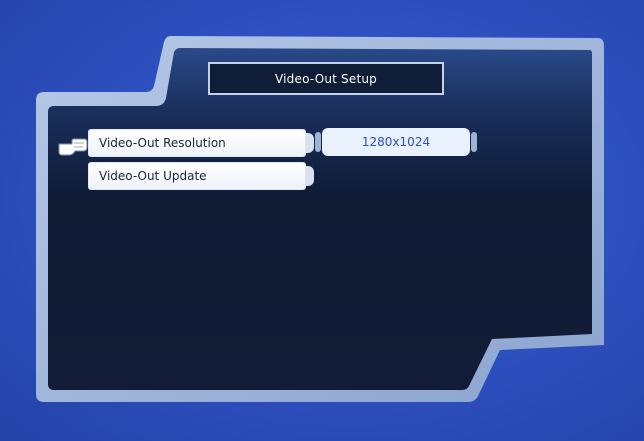  Describe the element at coordinates (326, 78) in the screenshot. I see `screen-title: Video-Out Setup` at that location.